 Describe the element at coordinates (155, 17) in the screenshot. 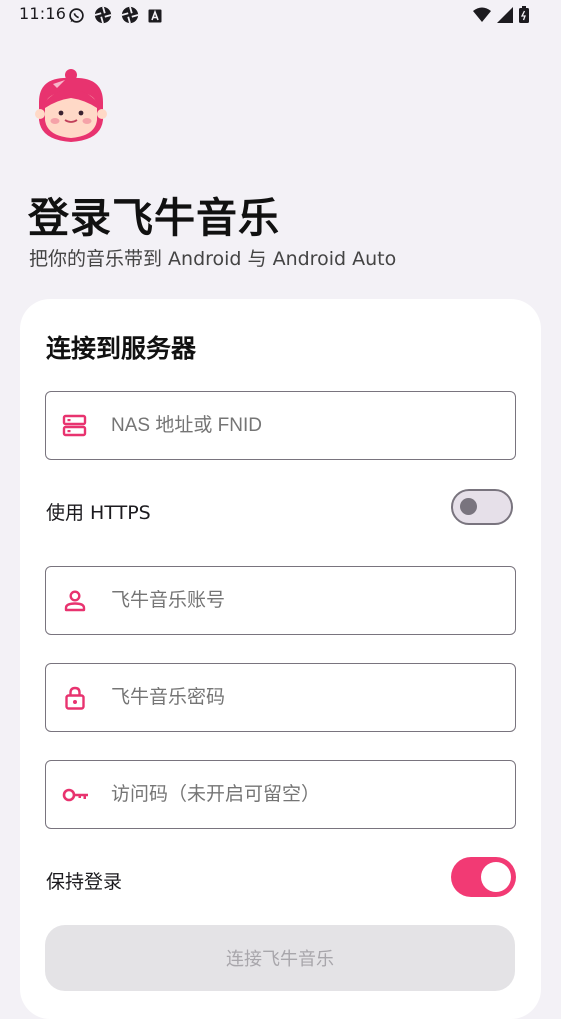

I see `font-a-icon` at that location.